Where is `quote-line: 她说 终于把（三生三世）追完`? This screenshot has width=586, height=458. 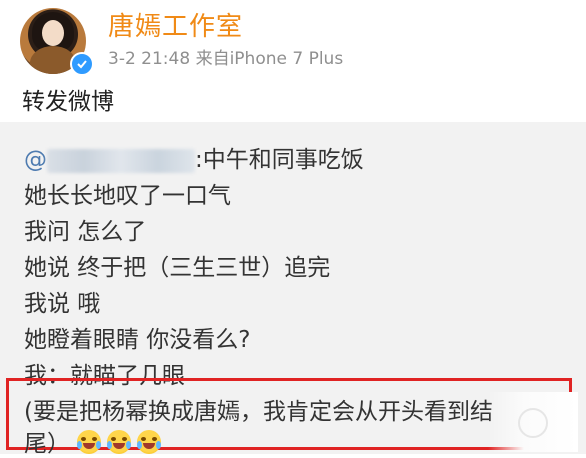
quote-line: 她说 终于把（三生三世）追完 is located at coordinates (177, 268).